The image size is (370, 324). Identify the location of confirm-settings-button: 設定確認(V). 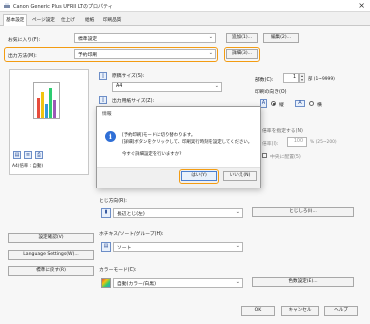
(51, 238).